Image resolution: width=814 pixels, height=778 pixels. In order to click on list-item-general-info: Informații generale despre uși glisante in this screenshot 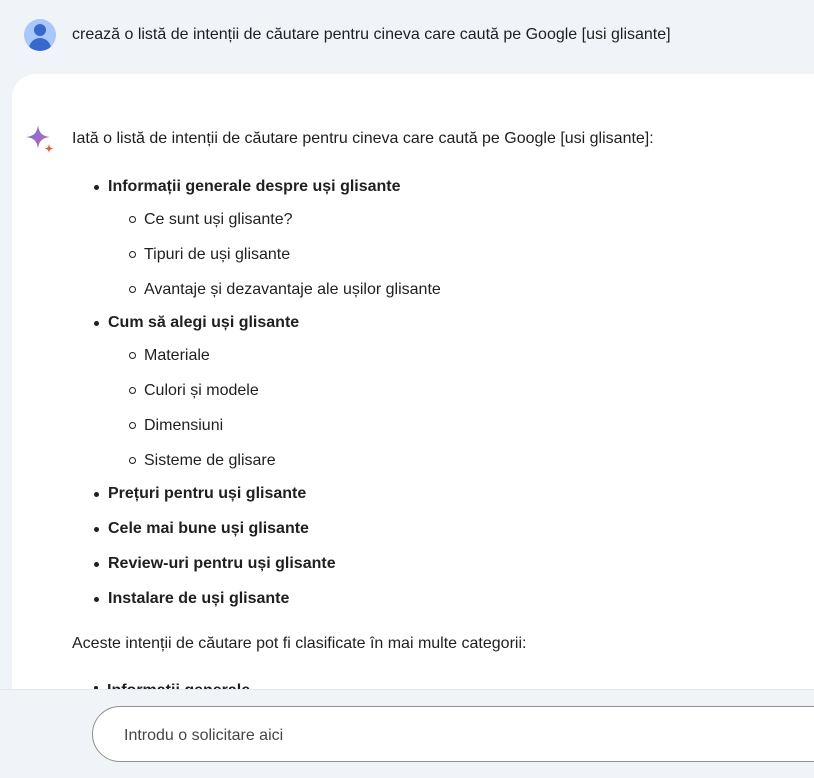, I will do `click(248, 187)`.